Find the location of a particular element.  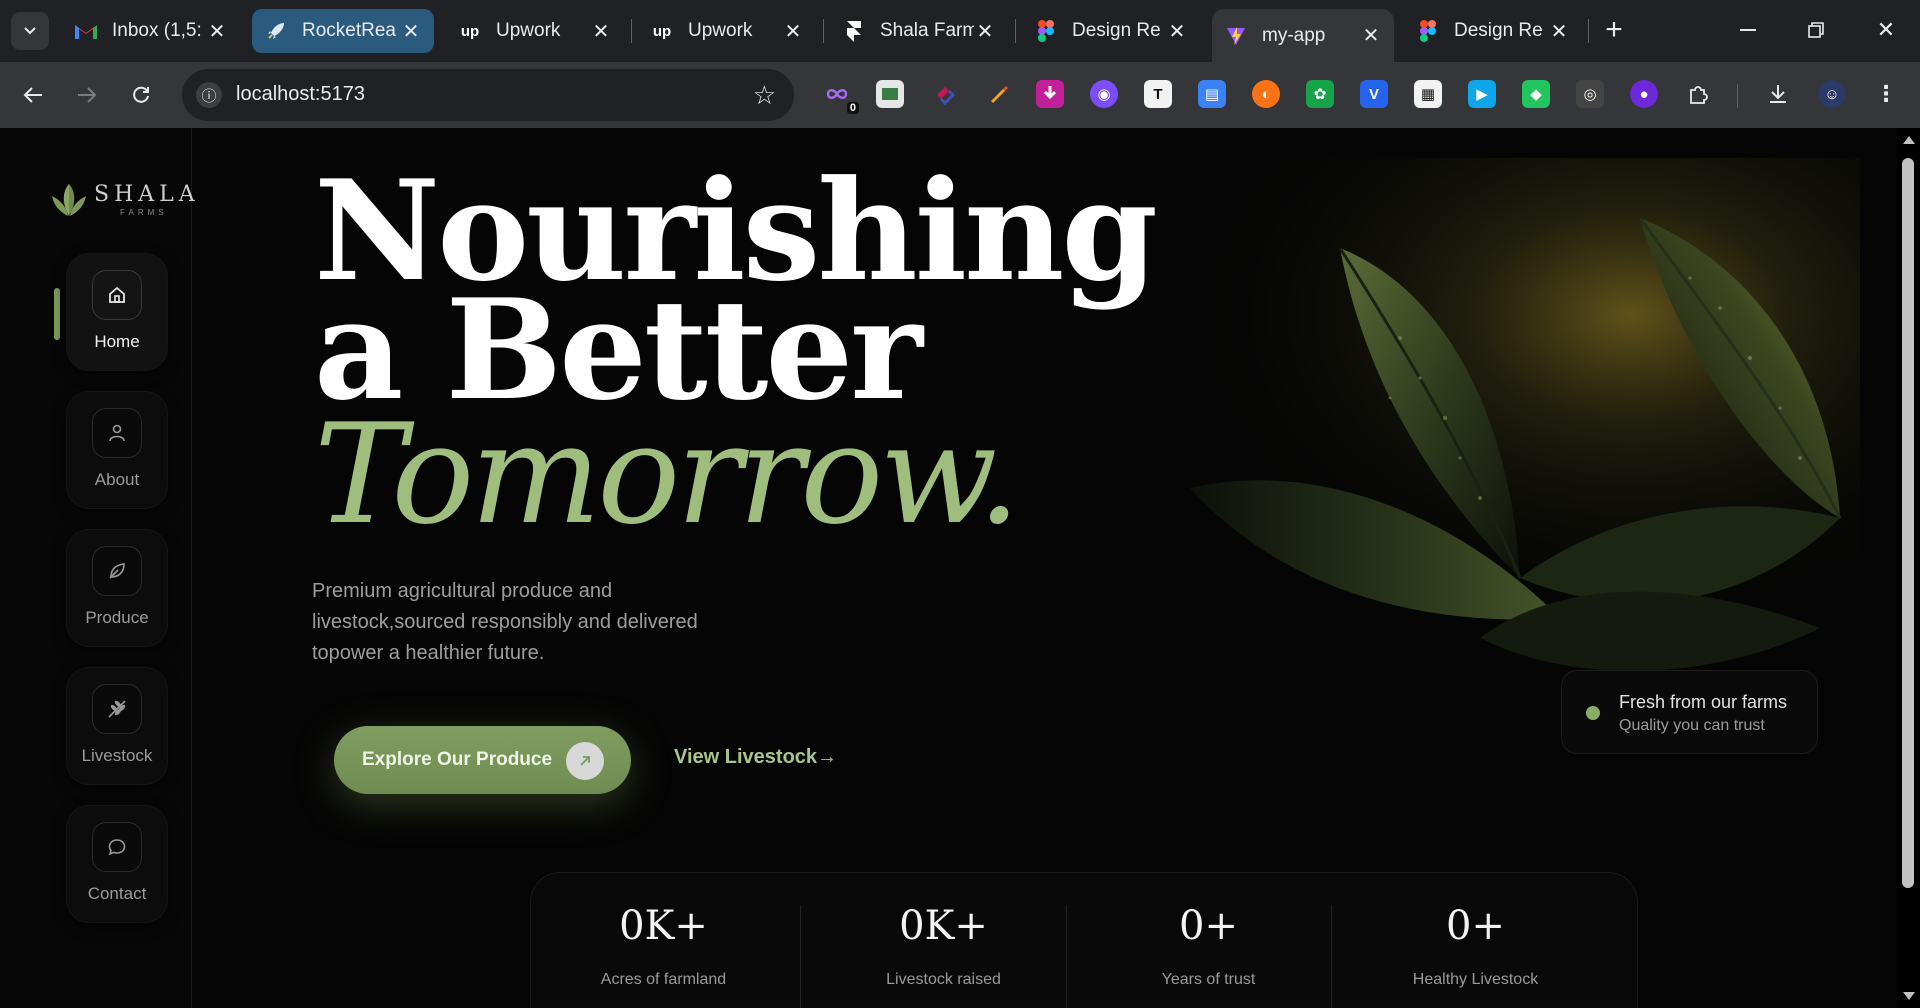

nav-item-about: About is located at coordinates (117, 450).